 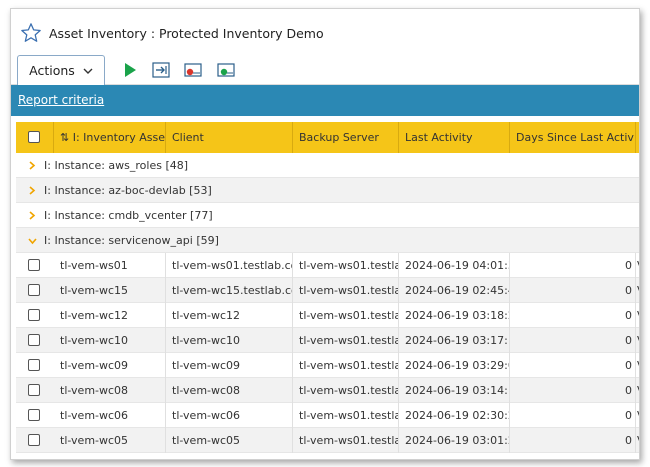 I want to click on column-header-last-activity: Last Activity, so click(x=454, y=137).